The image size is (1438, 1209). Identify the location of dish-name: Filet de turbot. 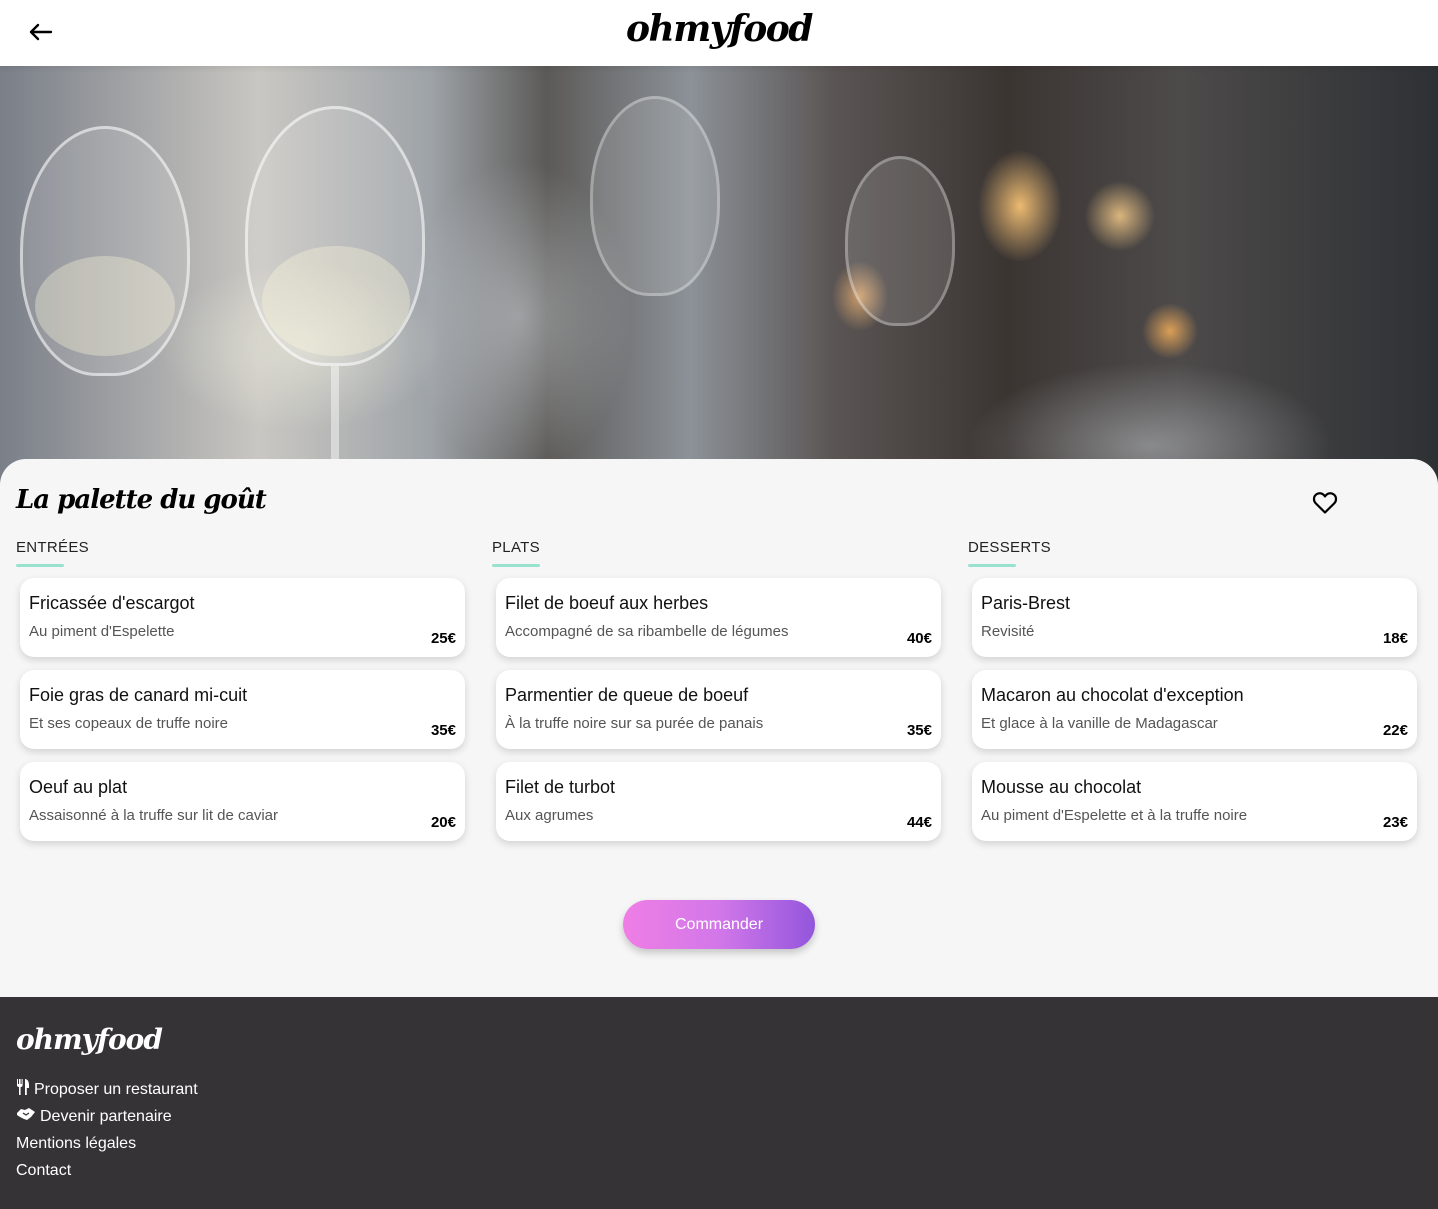
(560, 787).